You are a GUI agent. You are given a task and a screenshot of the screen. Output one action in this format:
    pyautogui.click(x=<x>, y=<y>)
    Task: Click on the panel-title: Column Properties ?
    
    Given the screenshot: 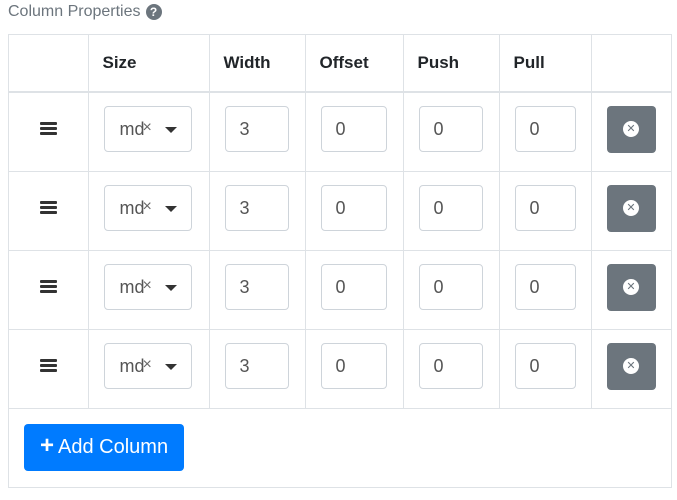 What is the action you would take?
    pyautogui.click(x=85, y=12)
    